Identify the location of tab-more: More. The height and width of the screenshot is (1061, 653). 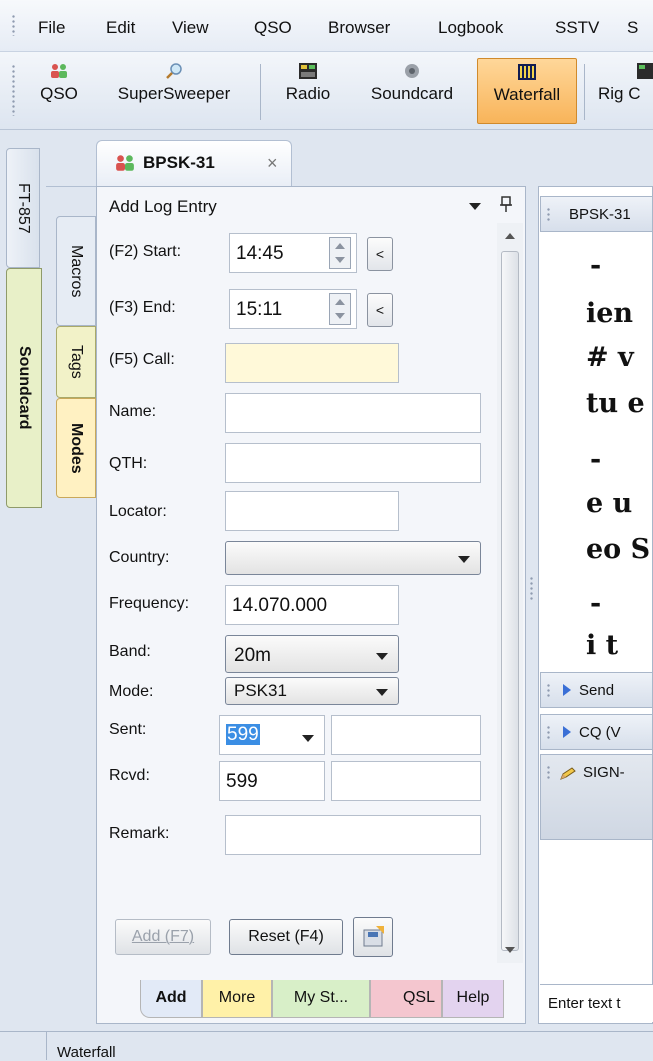
(237, 999).